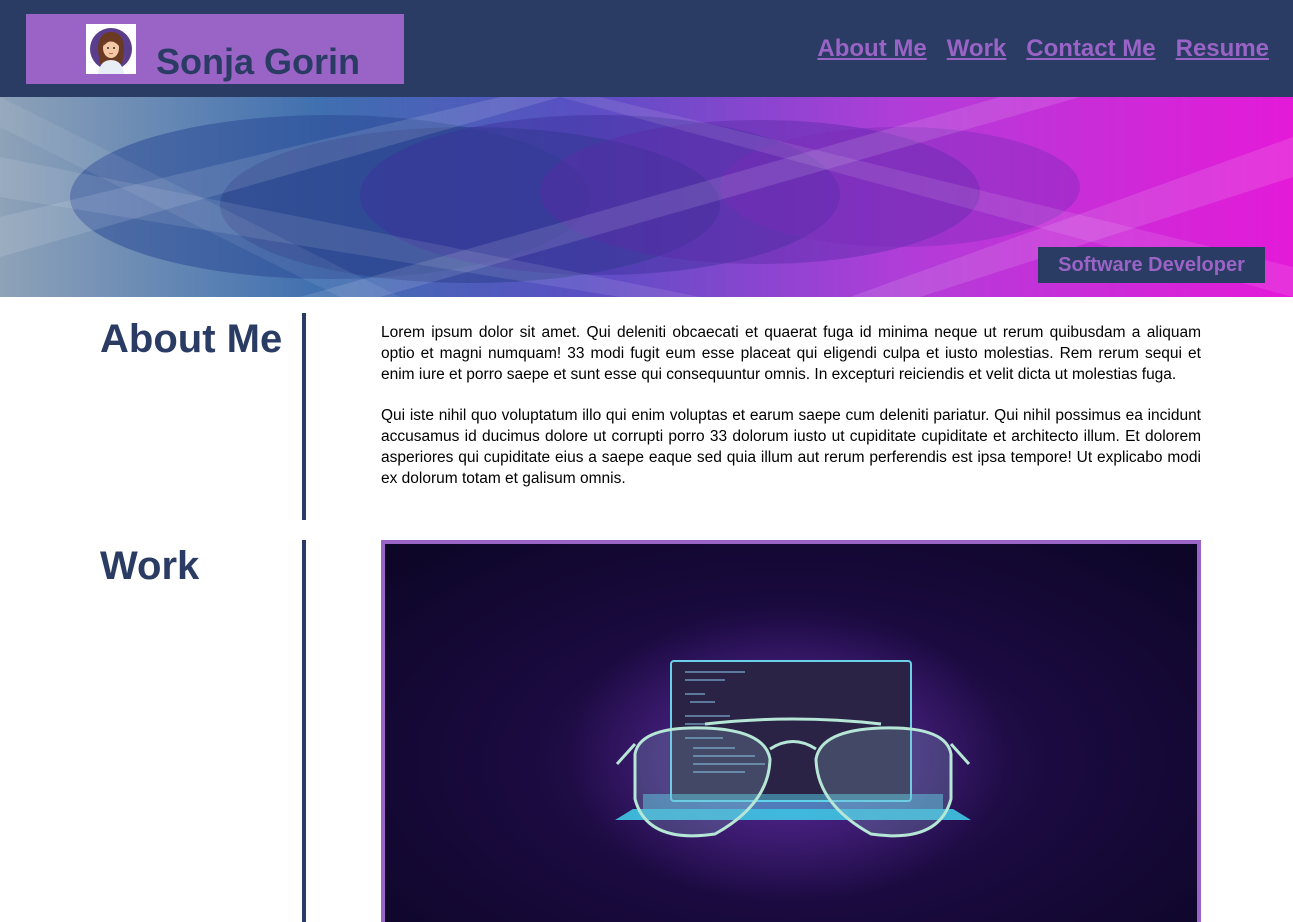  Describe the element at coordinates (111, 49) in the screenshot. I see `avatar-icon` at that location.